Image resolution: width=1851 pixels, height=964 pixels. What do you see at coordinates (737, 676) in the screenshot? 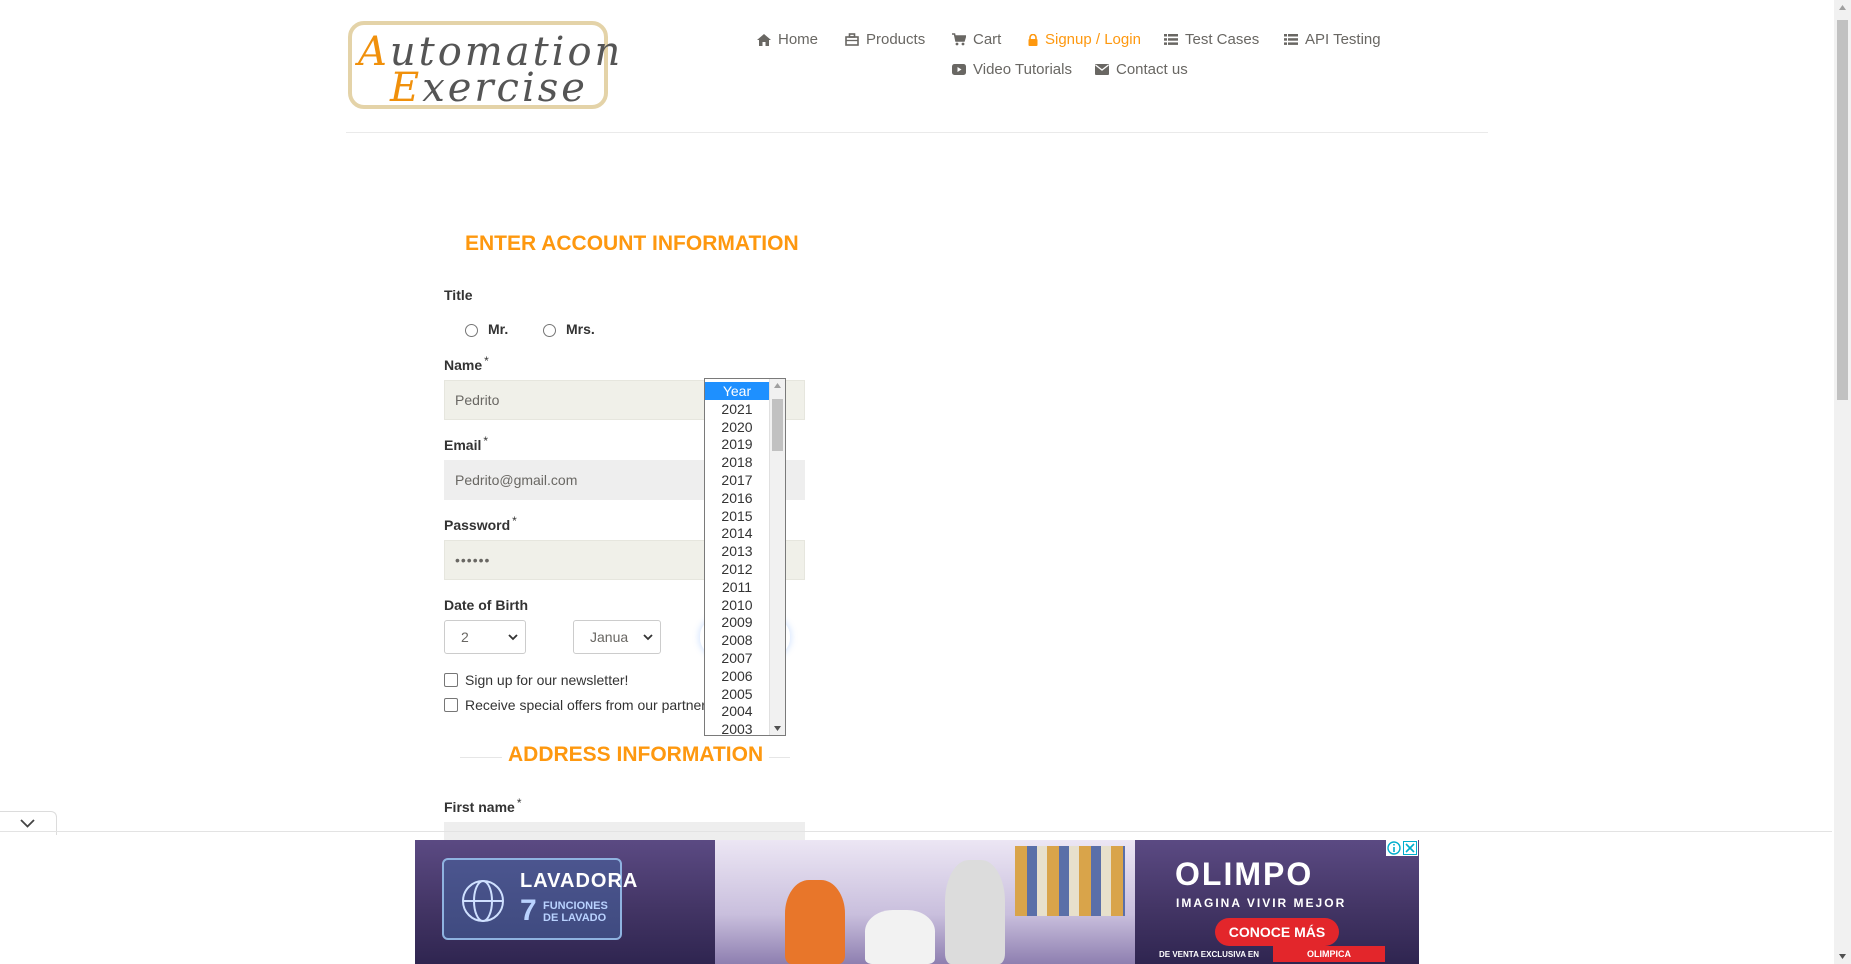
I see `year-option: 2006` at bounding box center [737, 676].